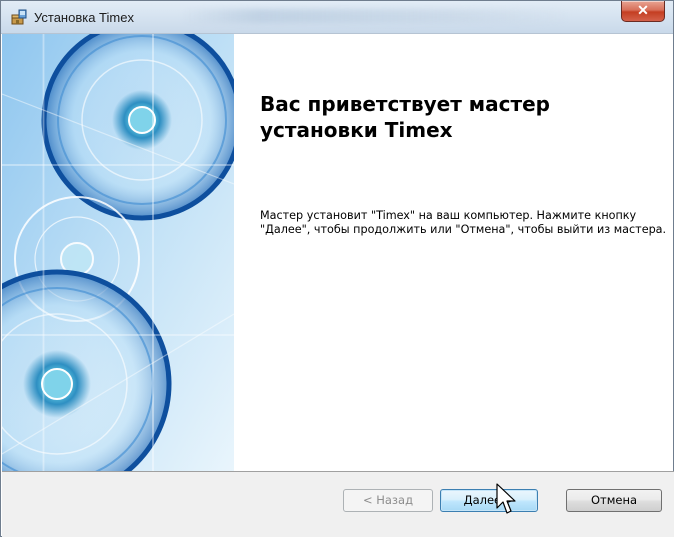 Image resolution: width=674 pixels, height=537 pixels. I want to click on next-button: Далее >, so click(489, 500).